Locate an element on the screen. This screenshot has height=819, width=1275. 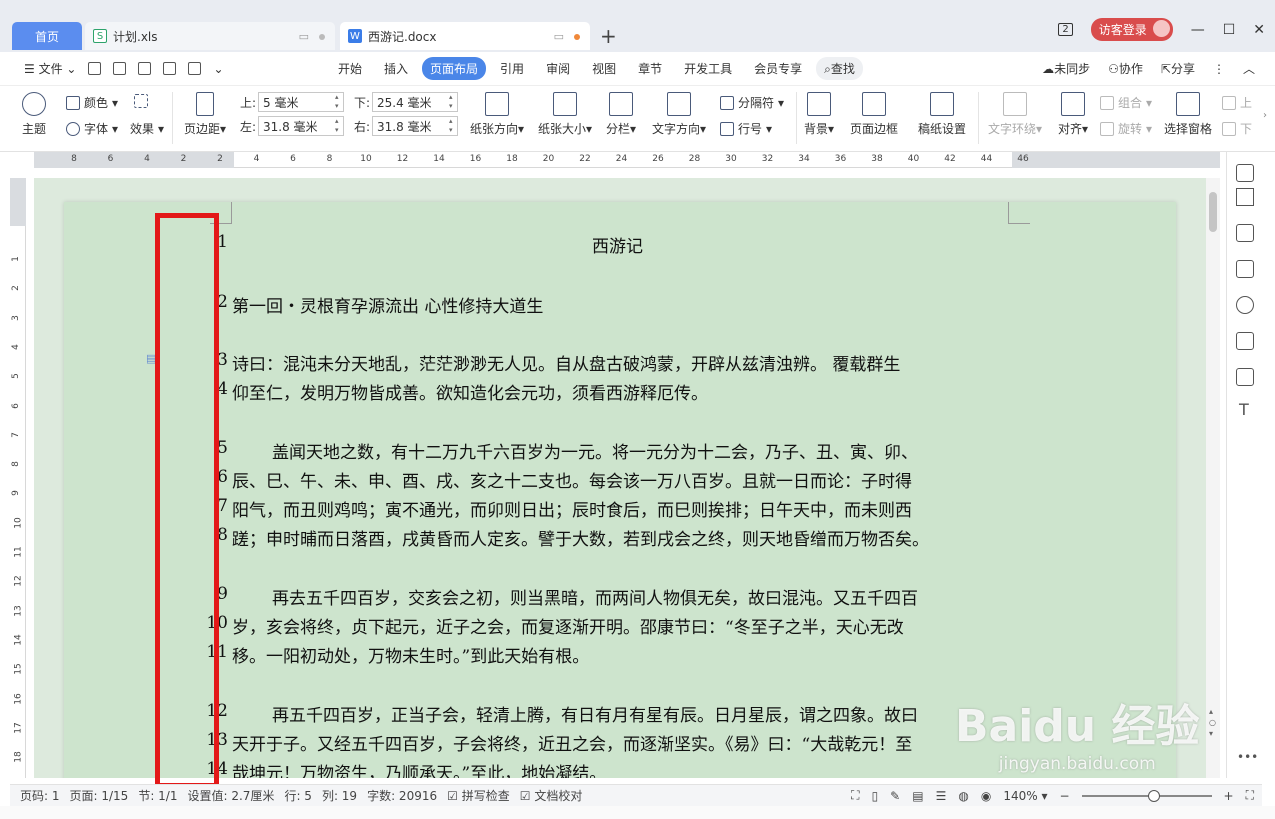
collapse-ribbon-icon: ︿ is located at coordinates (1249, 68).